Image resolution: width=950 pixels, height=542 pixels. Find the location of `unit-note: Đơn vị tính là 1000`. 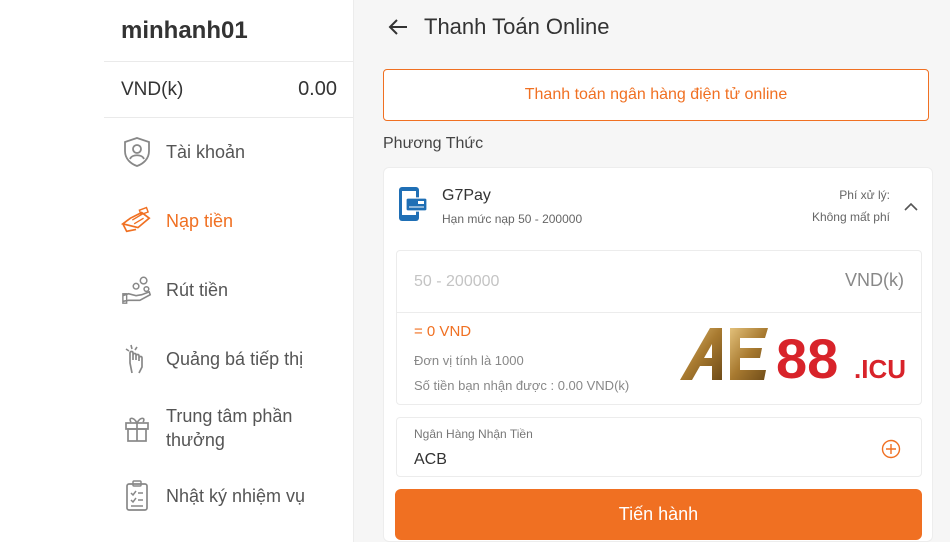

unit-note: Đơn vị tính là 1000 is located at coordinates (469, 360).